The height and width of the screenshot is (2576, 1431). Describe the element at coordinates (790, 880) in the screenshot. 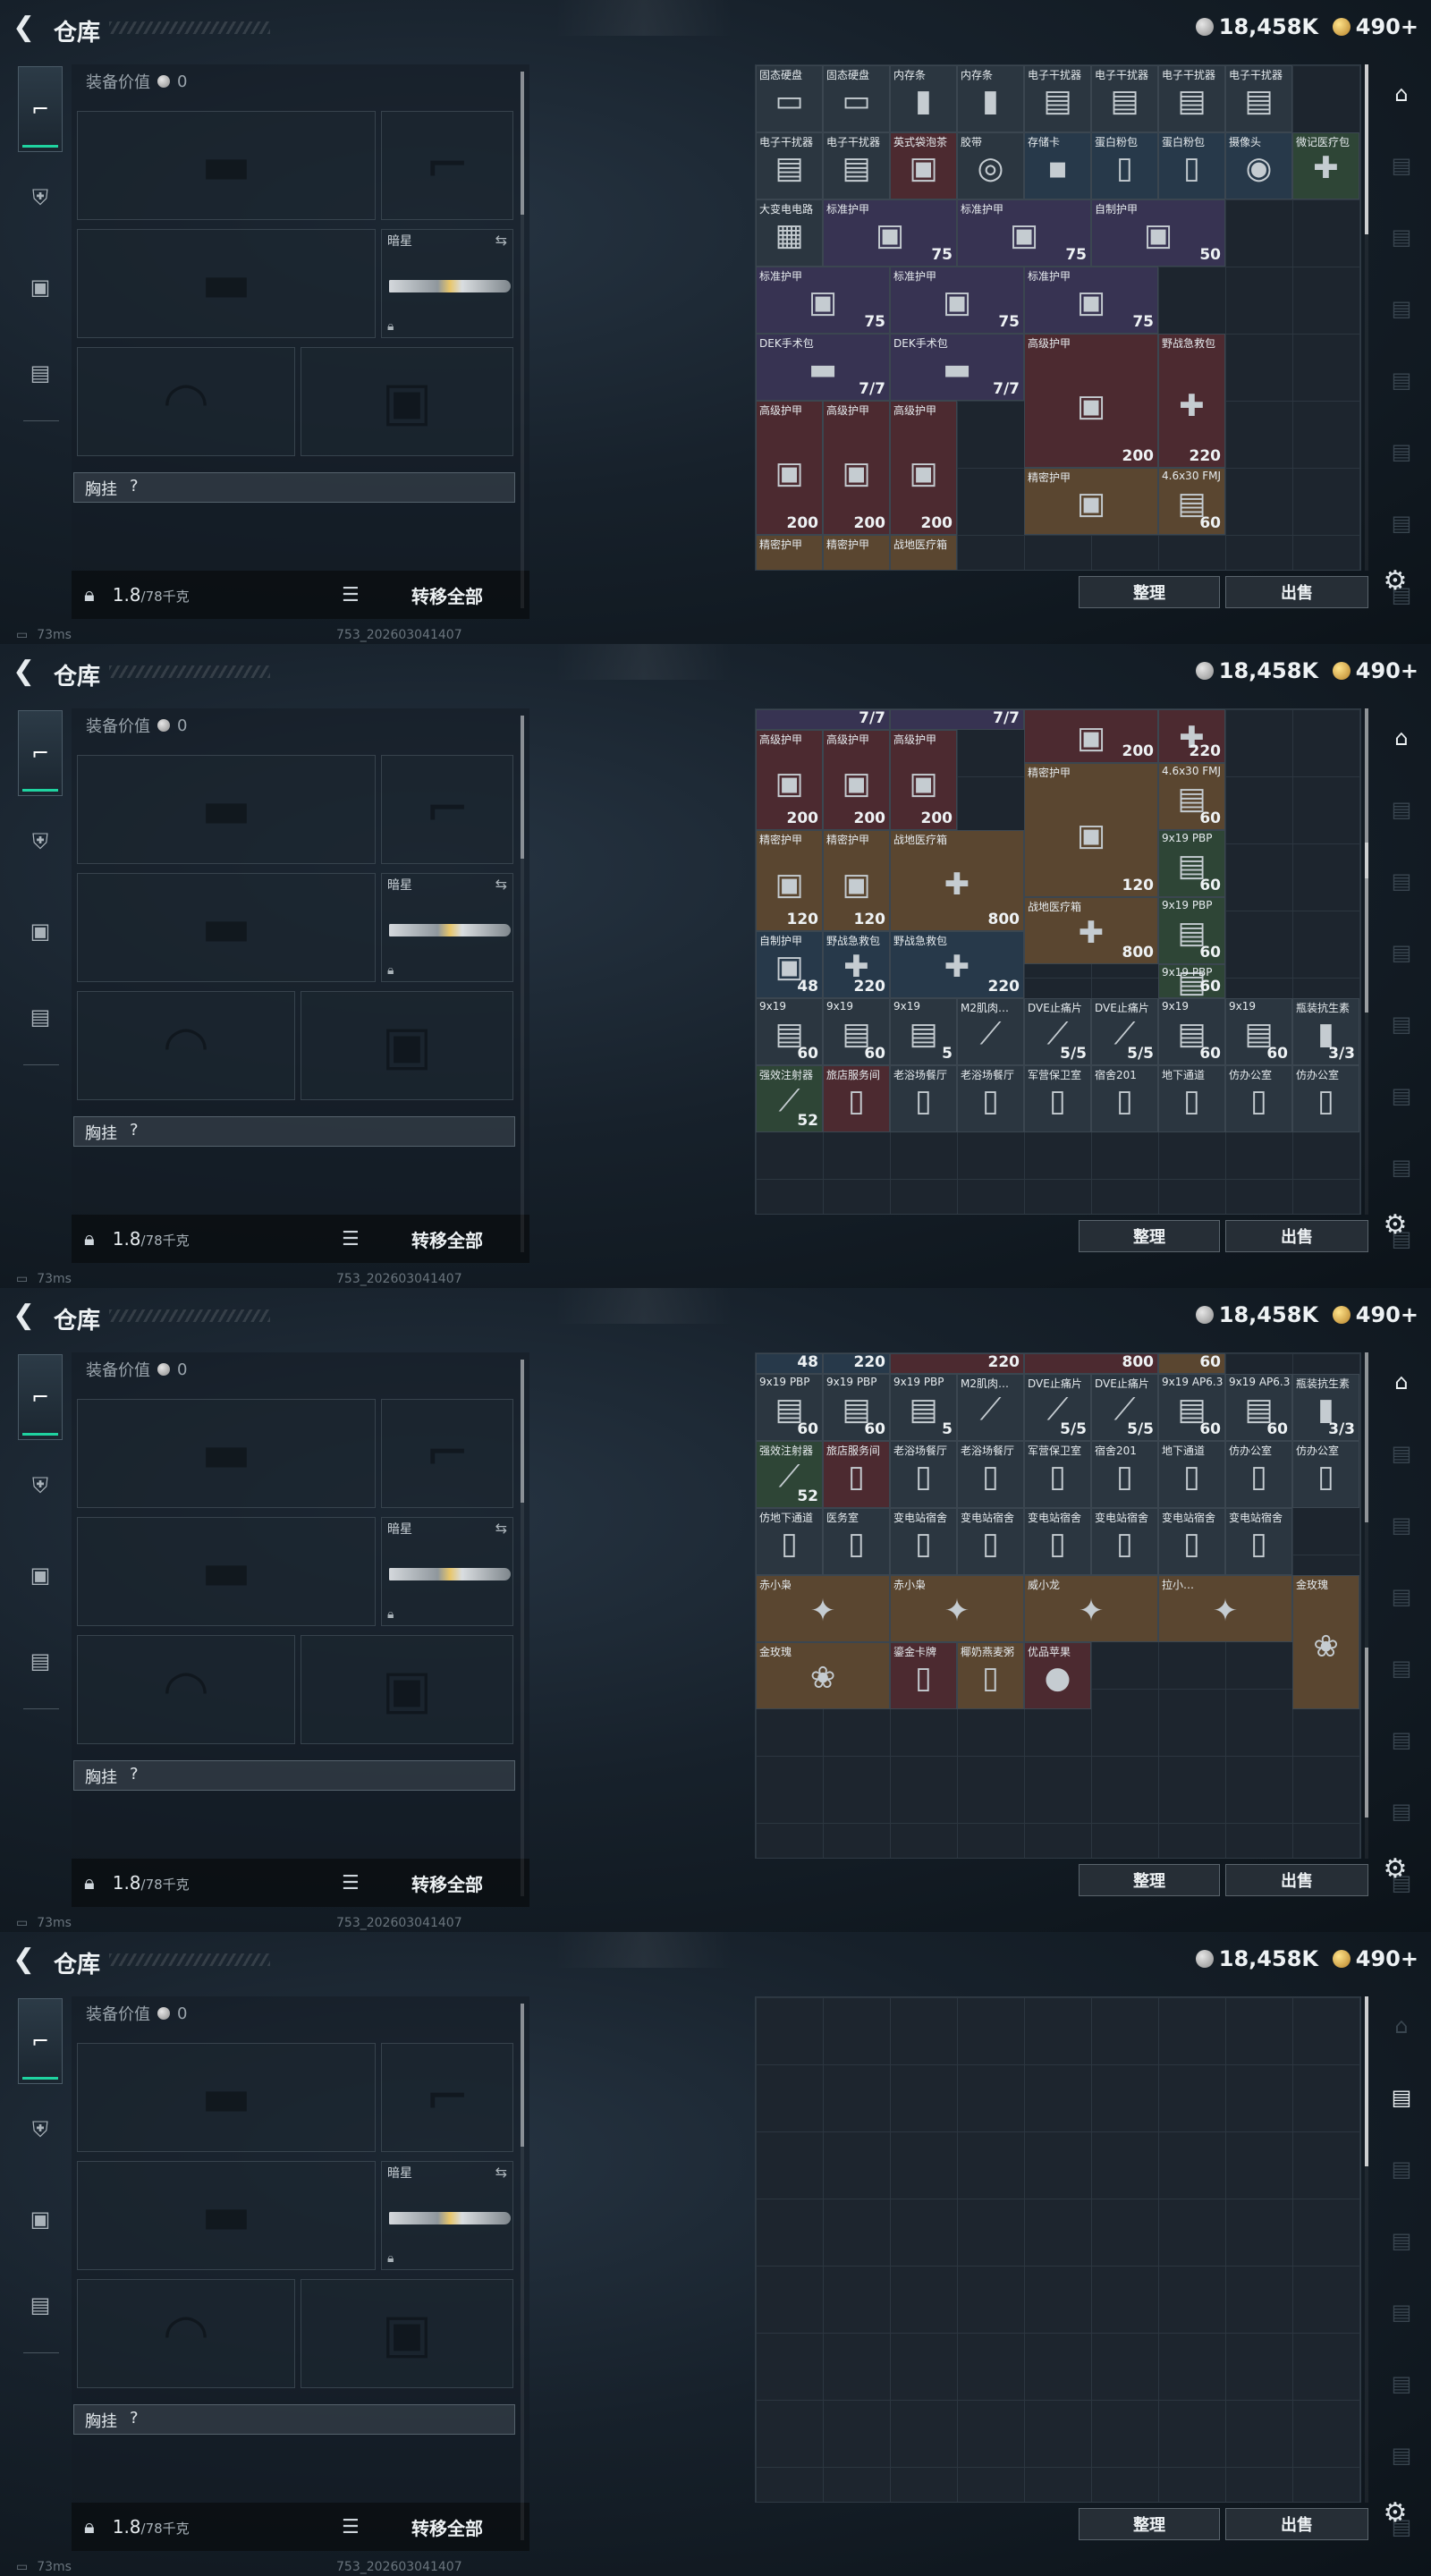

I see `storage-item: ▣ 精密护甲 120` at that location.